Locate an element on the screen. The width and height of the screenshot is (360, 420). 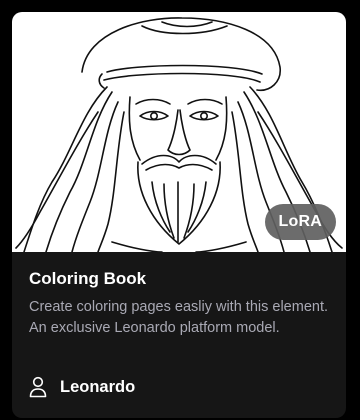
creator-row: Leonardo is located at coordinates (82, 387).